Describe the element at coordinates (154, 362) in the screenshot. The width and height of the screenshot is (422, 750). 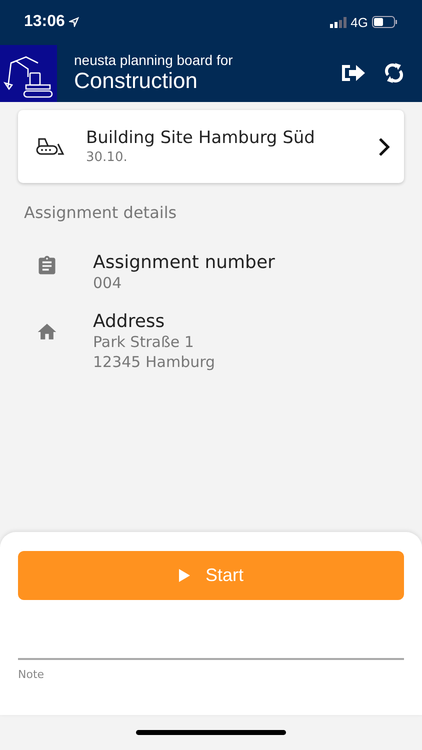
I see `detail-value: 12345 Hamburg` at that location.